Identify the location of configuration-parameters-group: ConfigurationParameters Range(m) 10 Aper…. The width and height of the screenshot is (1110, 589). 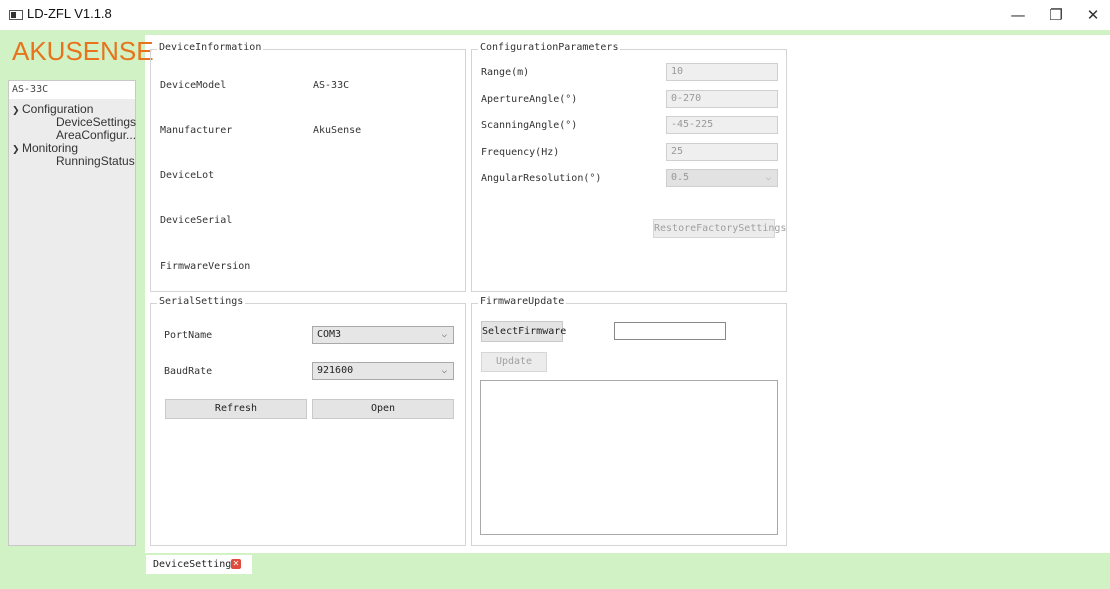
(629, 167).